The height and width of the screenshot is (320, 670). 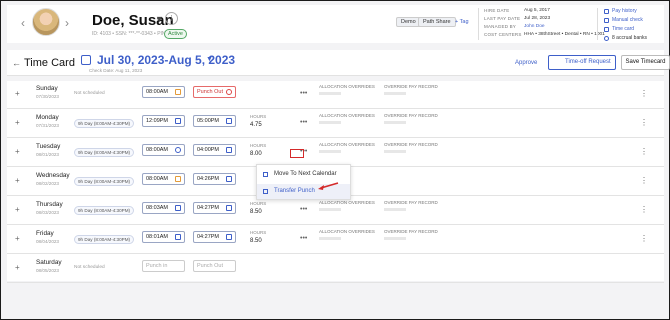 I want to click on info-icon: i, so click(x=171, y=18).